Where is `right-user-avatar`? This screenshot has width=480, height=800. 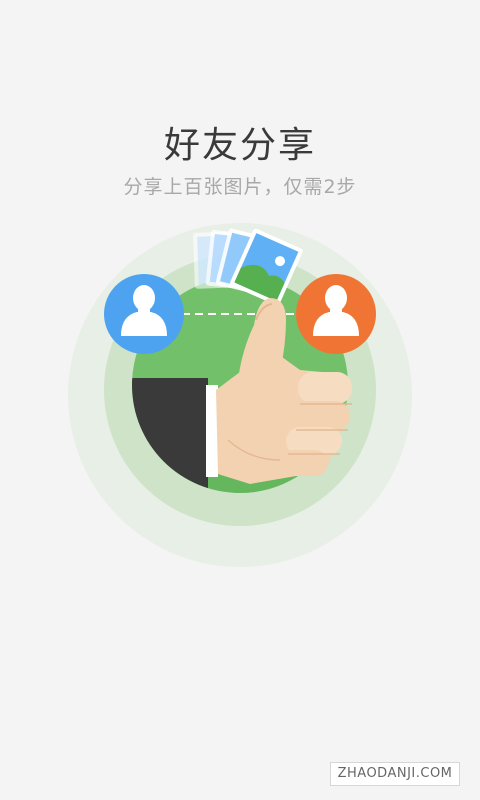
right-user-avatar is located at coordinates (336, 314).